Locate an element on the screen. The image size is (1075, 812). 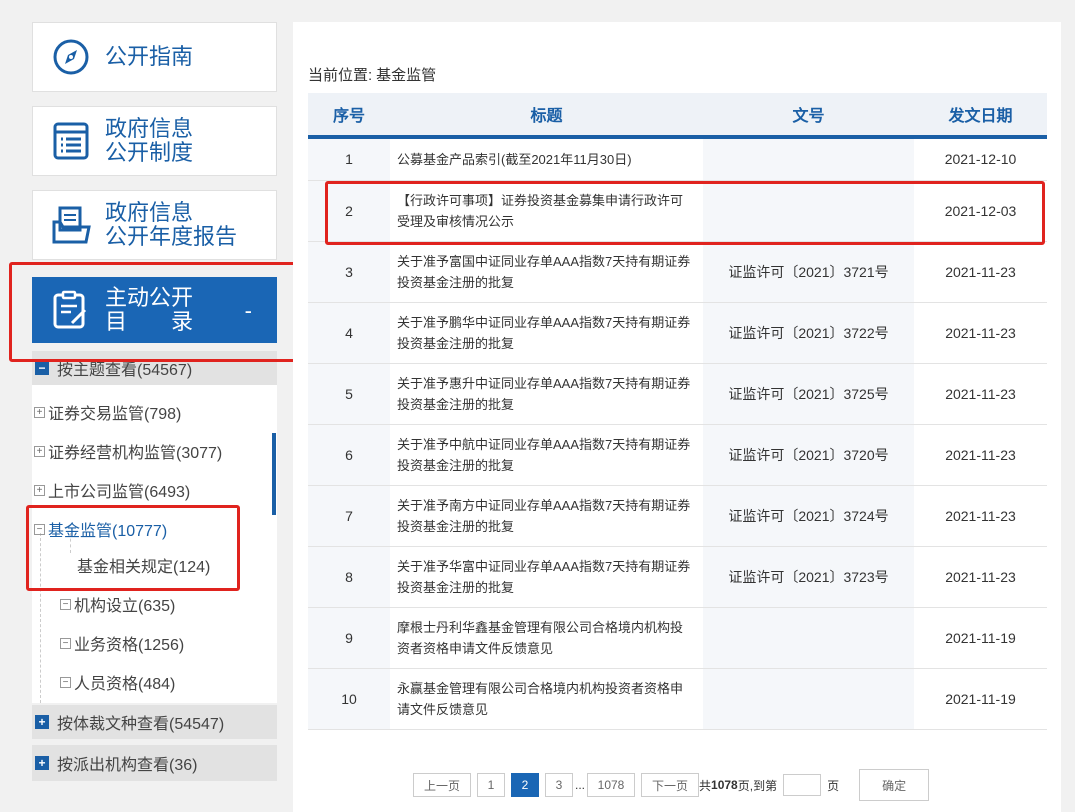
pager-total: 1078 is located at coordinates (724, 785).